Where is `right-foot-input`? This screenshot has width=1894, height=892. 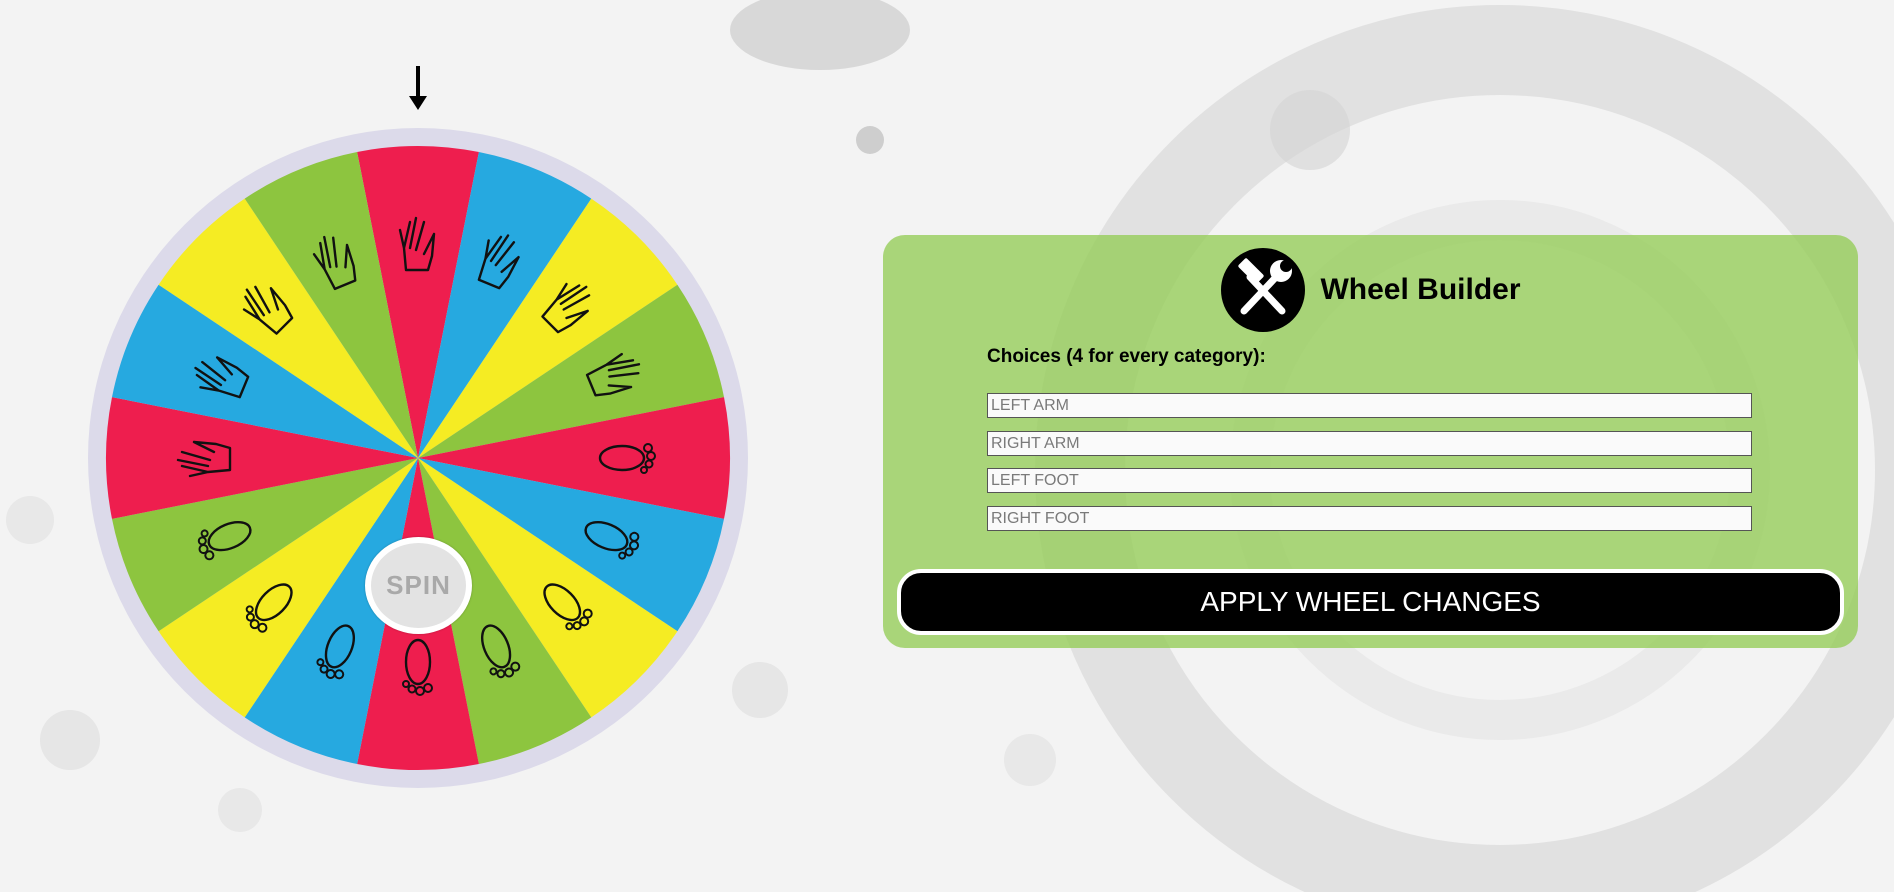
right-foot-input is located at coordinates (1369, 518).